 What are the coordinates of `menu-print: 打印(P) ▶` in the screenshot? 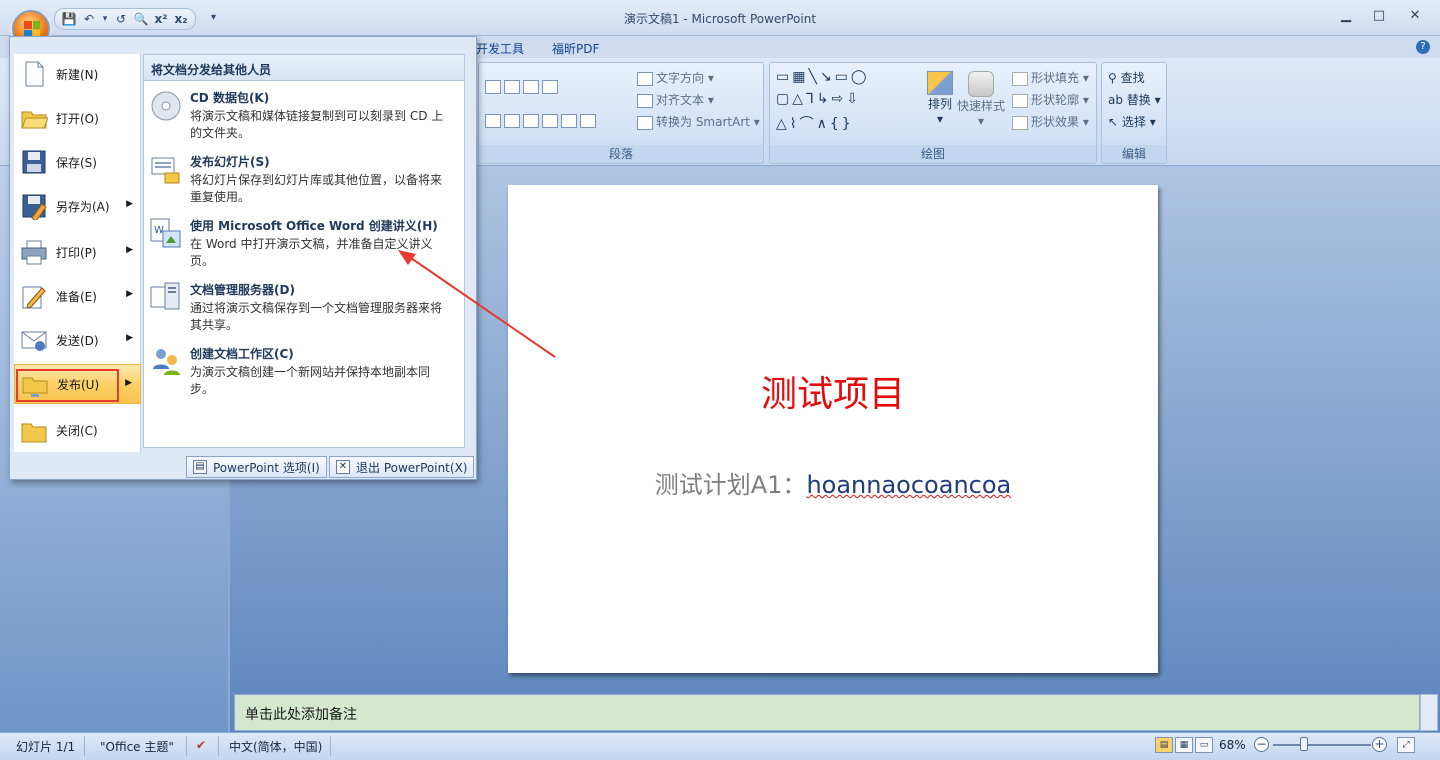 It's located at (77, 252).